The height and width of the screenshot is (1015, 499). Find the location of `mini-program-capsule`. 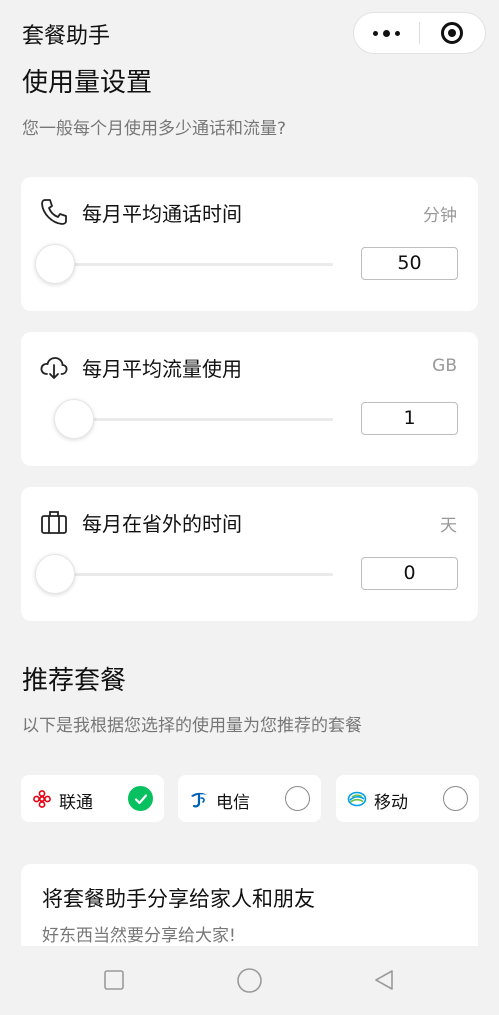

mini-program-capsule is located at coordinates (419, 33).